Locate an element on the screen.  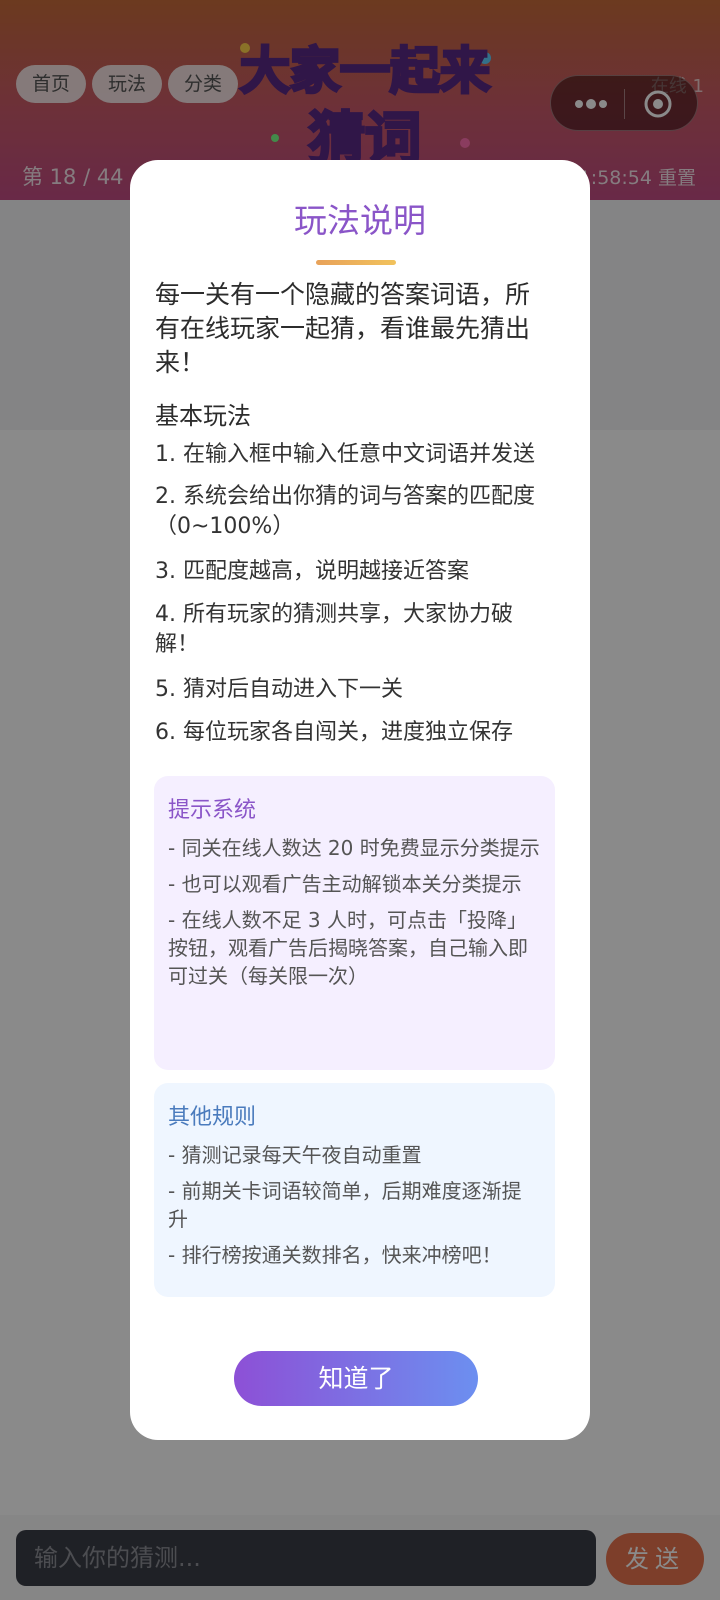
rule-item: 3. 匹配度越高，说明越接近答案 is located at coordinates (312, 571).